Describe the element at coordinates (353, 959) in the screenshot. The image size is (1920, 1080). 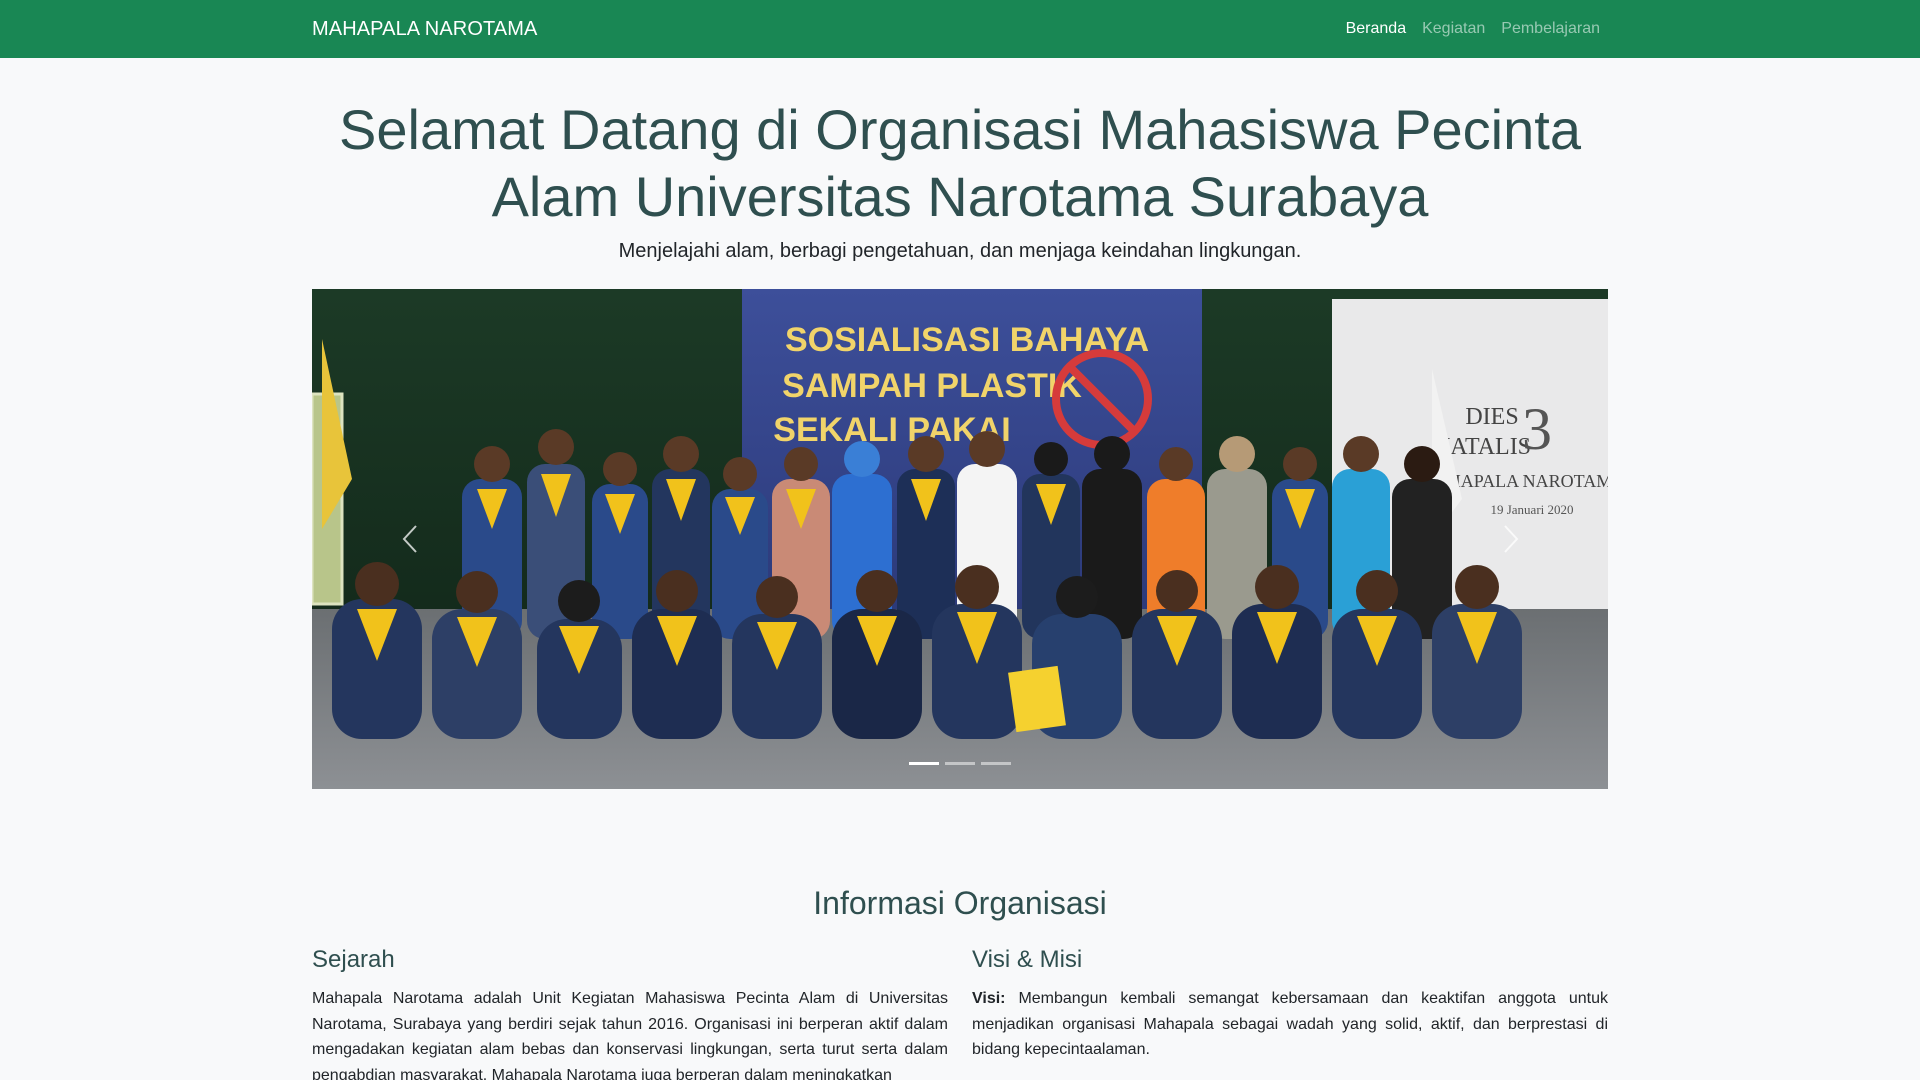
I see `sejarah-heading: Sejarah` at that location.